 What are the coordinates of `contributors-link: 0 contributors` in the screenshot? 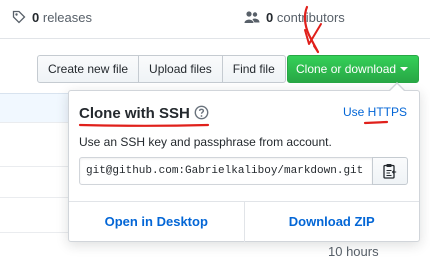 It's located at (294, 17).